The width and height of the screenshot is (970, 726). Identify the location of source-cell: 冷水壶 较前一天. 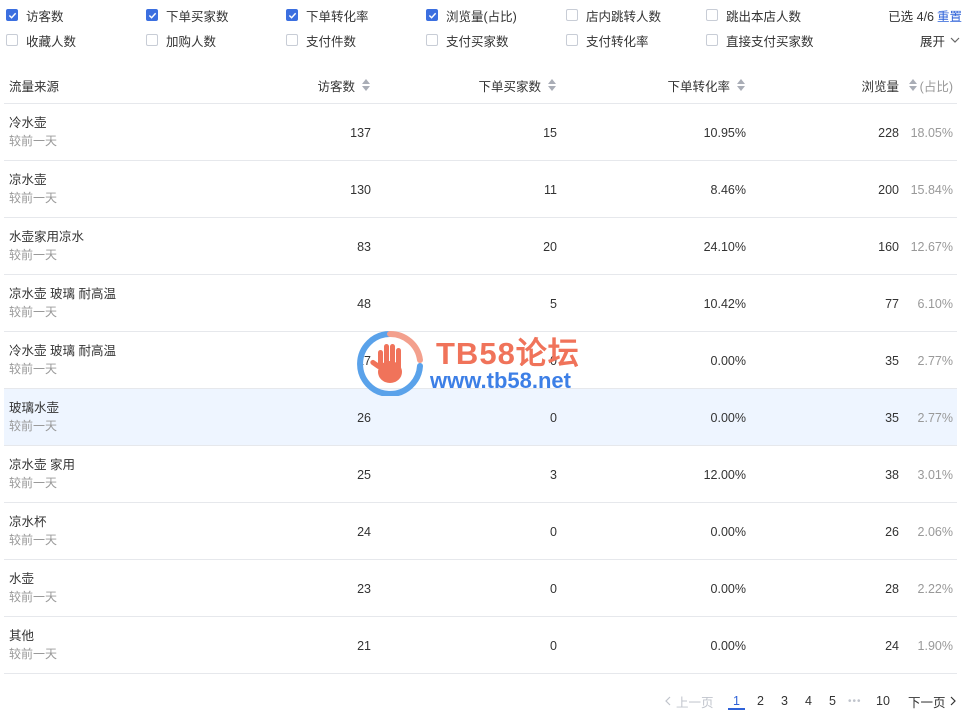
(33, 132).